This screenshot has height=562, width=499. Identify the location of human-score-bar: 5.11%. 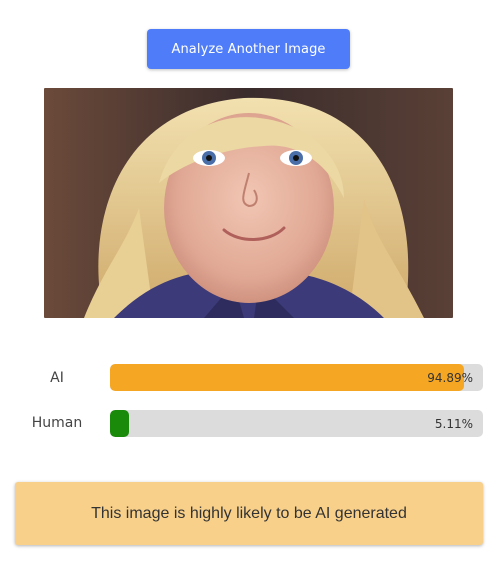
(296, 423).